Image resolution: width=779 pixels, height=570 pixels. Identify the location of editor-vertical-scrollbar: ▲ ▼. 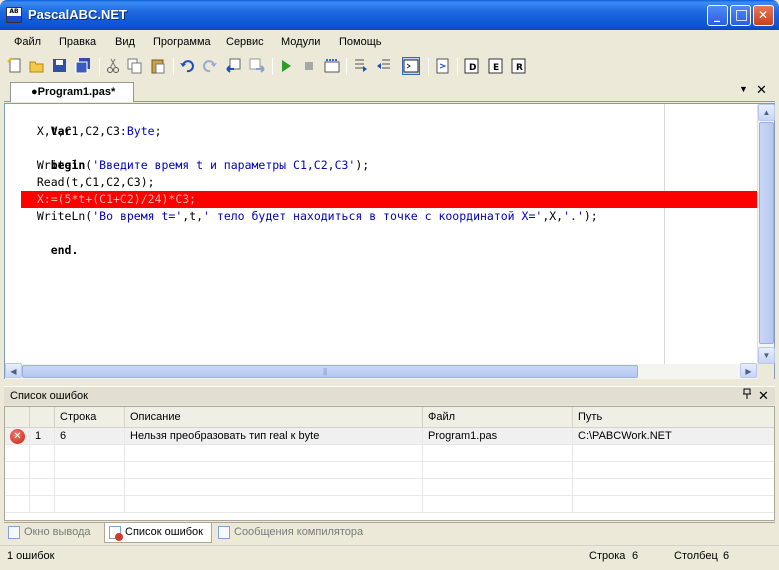
(766, 234).